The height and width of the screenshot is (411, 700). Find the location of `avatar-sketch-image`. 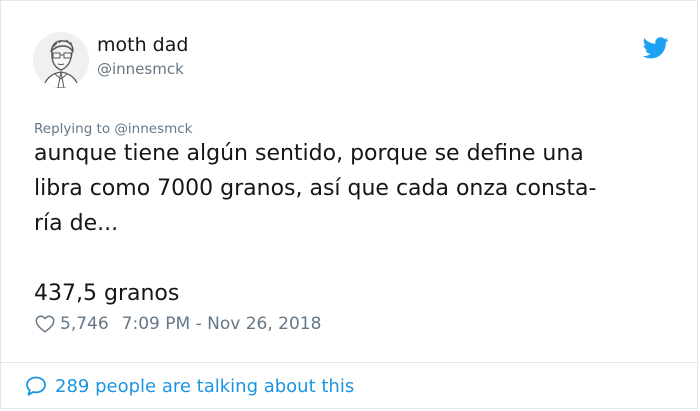

avatar-sketch-image is located at coordinates (61, 60).